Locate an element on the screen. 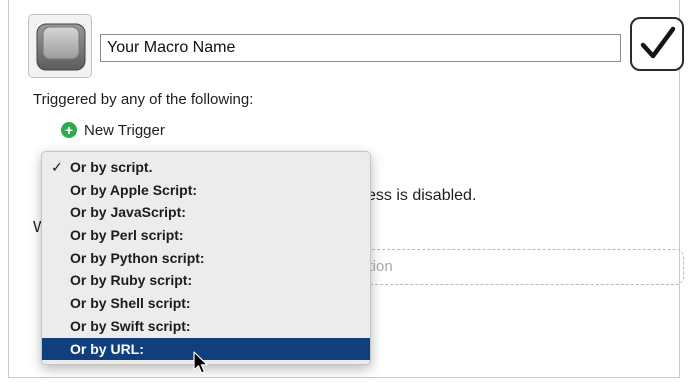 The height and width of the screenshot is (382, 688). macro-icon-well is located at coordinates (60, 46).